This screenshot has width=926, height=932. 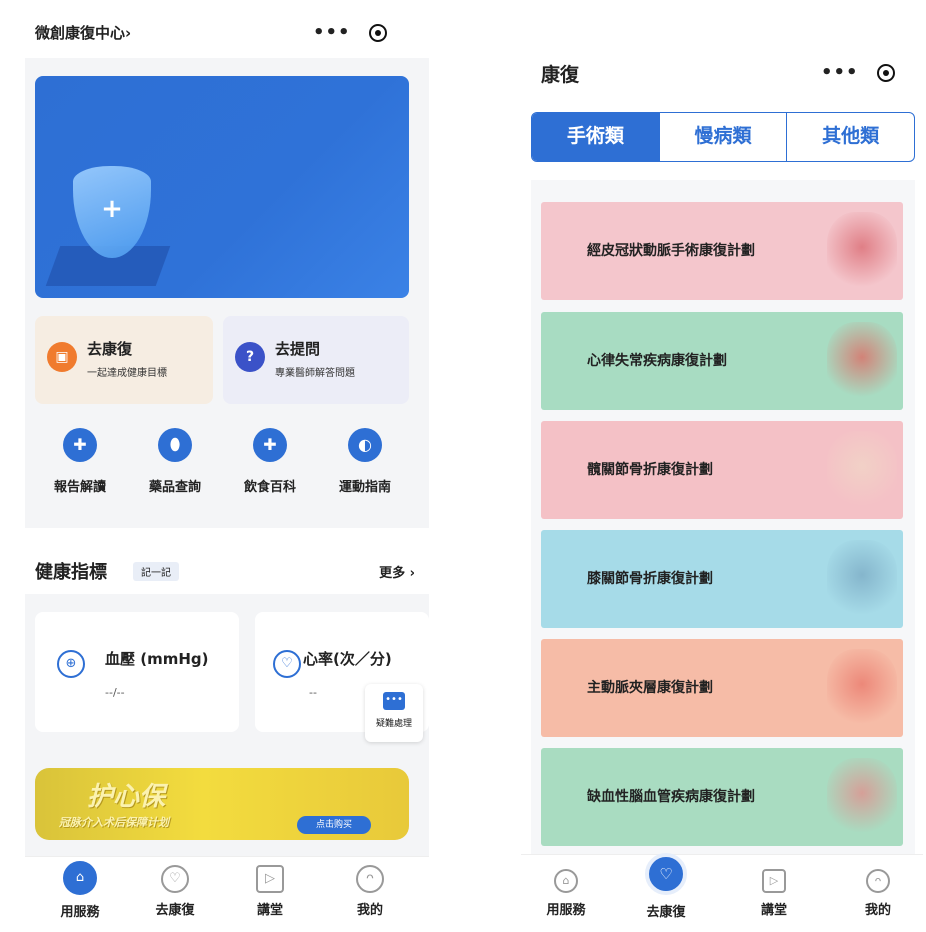 I want to click on plan-title: 膝關節骨折康復計劃, so click(x=650, y=579).